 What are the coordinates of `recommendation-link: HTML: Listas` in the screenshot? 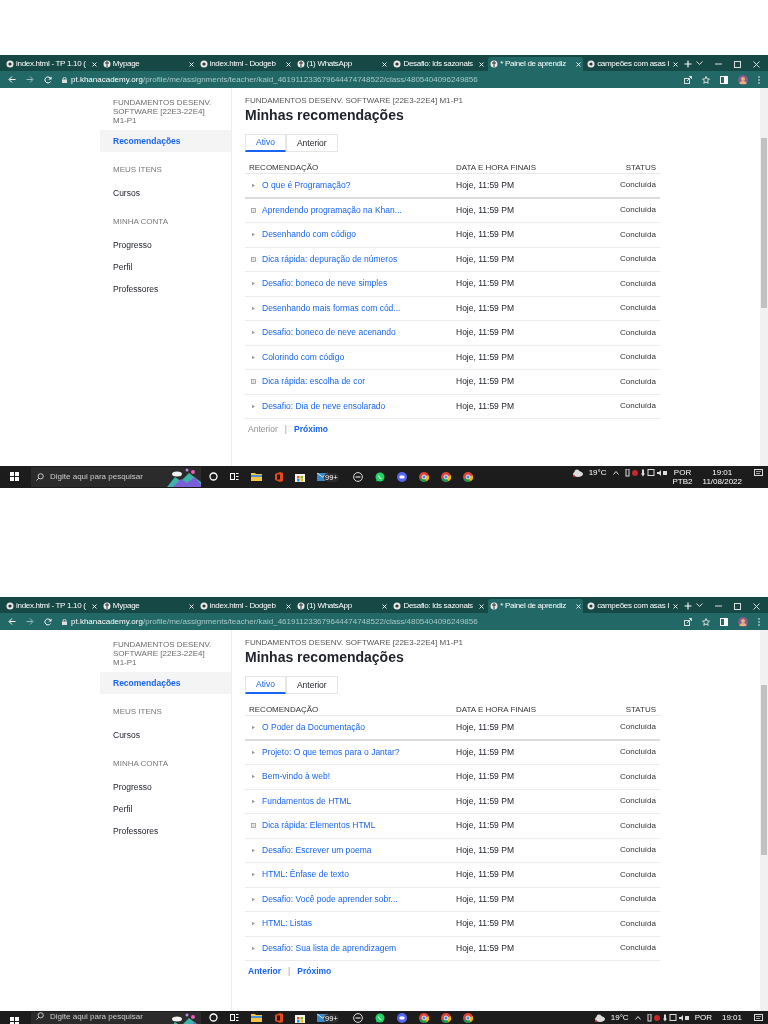 It's located at (287, 924).